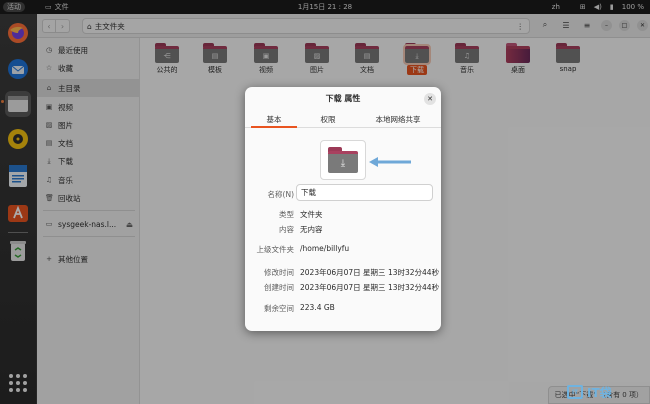  What do you see at coordinates (343, 98) in the screenshot?
I see `dialog-title: 下载 属性` at bounding box center [343, 98].